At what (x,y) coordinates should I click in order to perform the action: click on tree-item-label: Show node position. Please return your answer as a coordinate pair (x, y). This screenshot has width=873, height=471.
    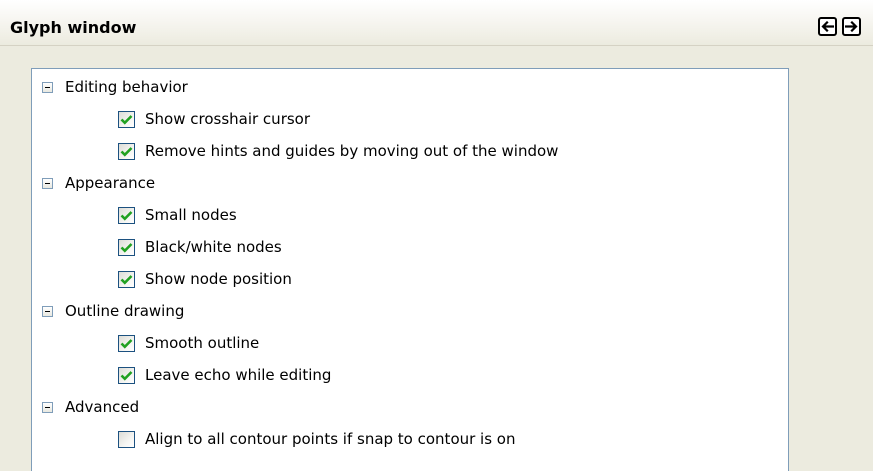
    Looking at the image, I should click on (218, 279).